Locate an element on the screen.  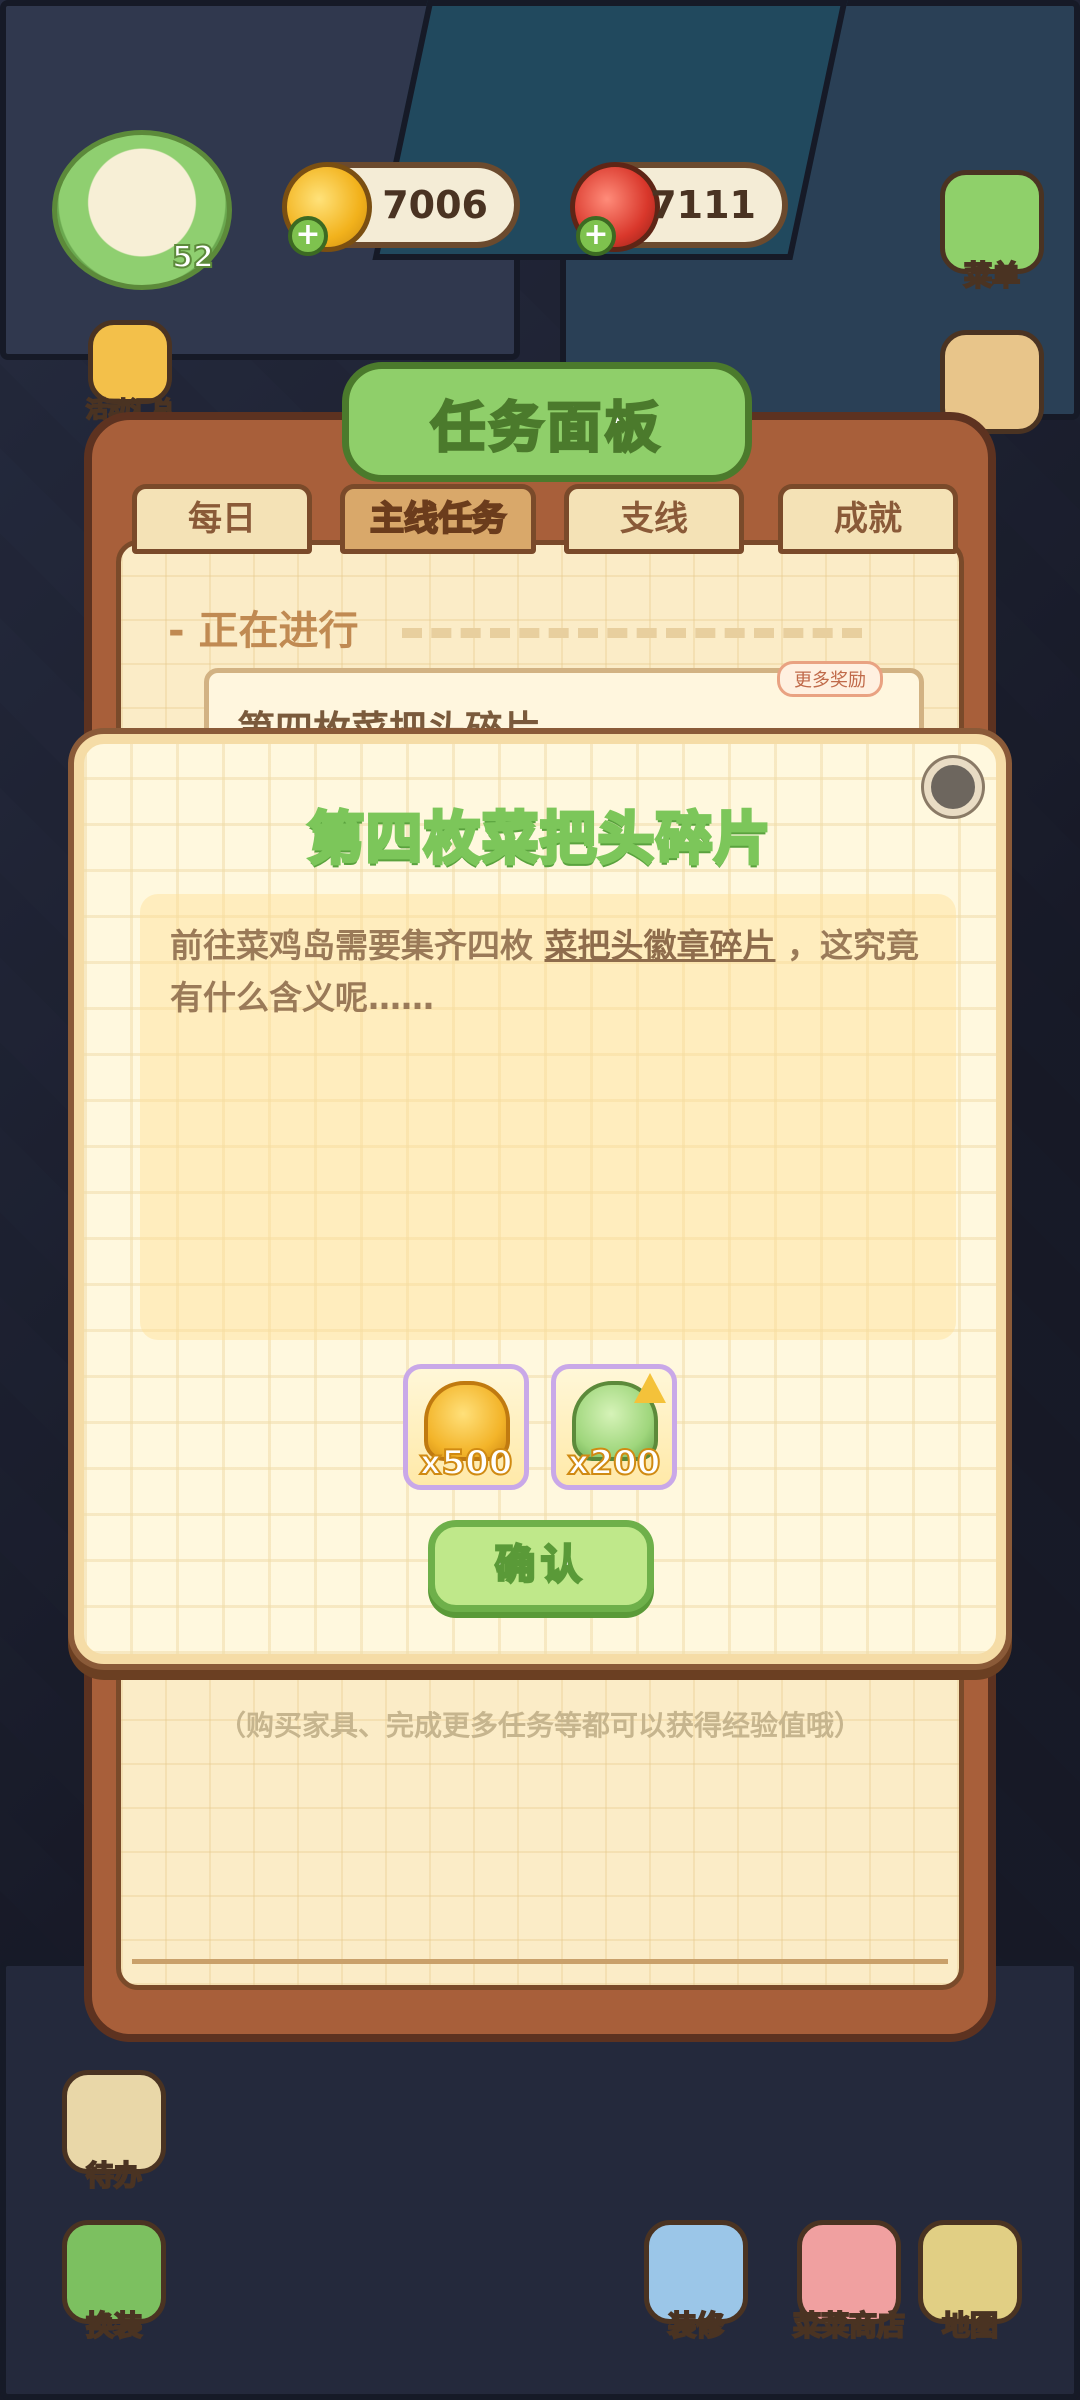
tab-main-quest: 主线任务 is located at coordinates (438, 519).